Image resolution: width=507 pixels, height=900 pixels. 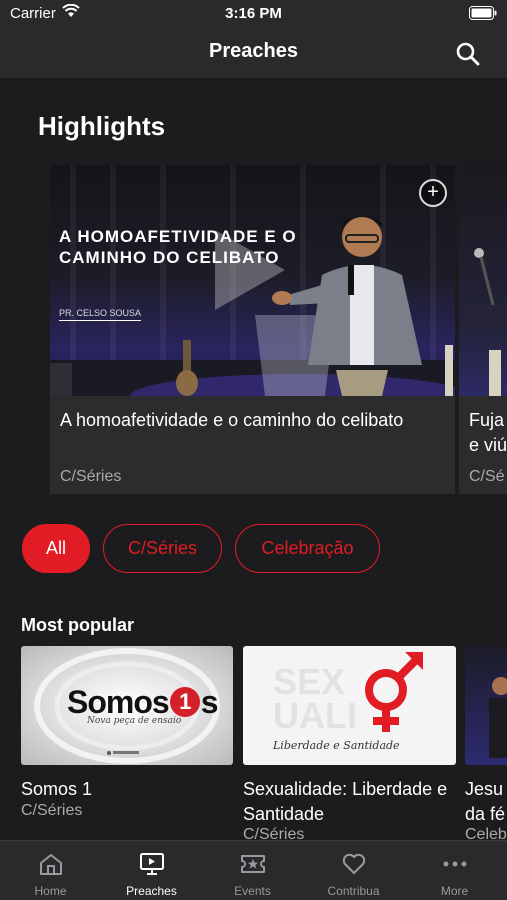 I want to click on svg-text: UALI, so click(x=315, y=715).